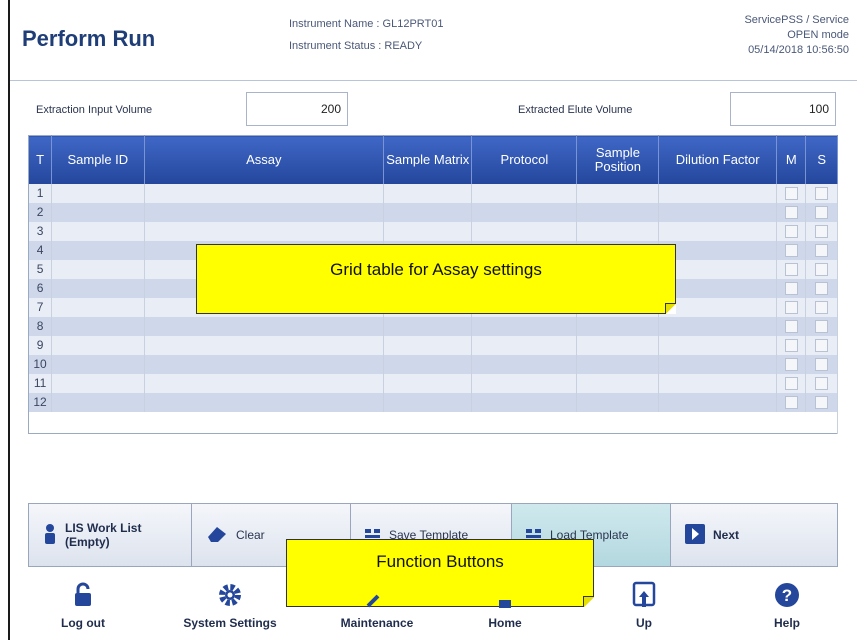 This screenshot has width=857, height=640. Describe the element at coordinates (618, 159) in the screenshot. I see `column-header-sample-position: Sample Position` at that location.